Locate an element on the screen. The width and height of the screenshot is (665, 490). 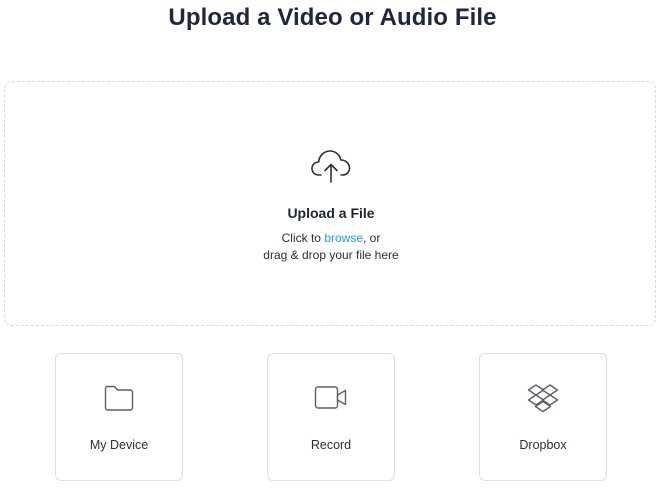
dropbox-button: Dropbox is located at coordinates (543, 417).